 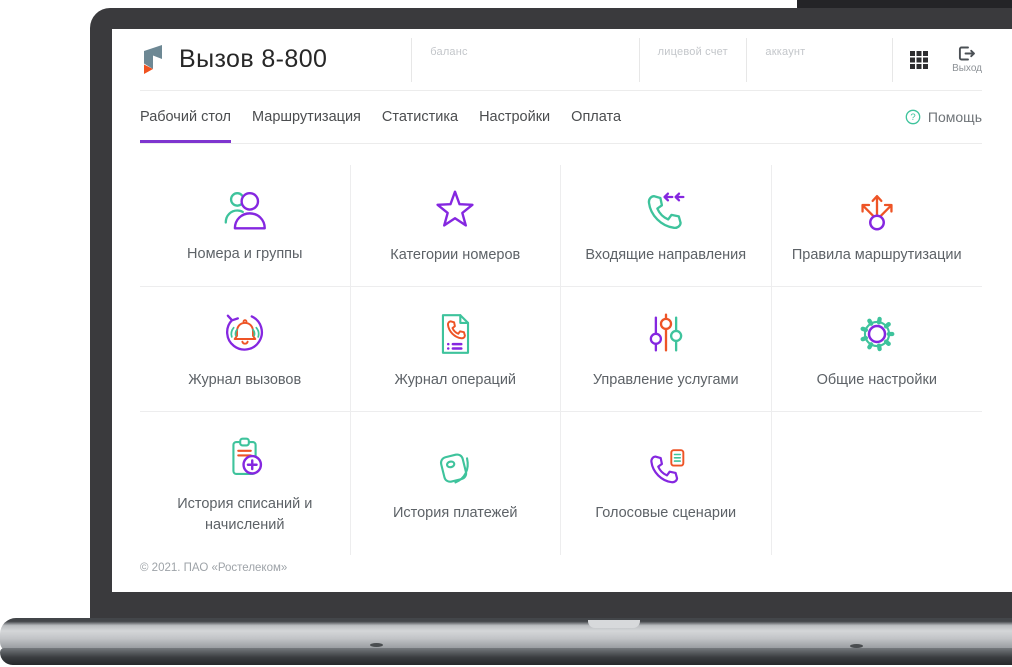 What do you see at coordinates (245, 254) in the screenshot?
I see `tile-label: Номера и группы` at bounding box center [245, 254].